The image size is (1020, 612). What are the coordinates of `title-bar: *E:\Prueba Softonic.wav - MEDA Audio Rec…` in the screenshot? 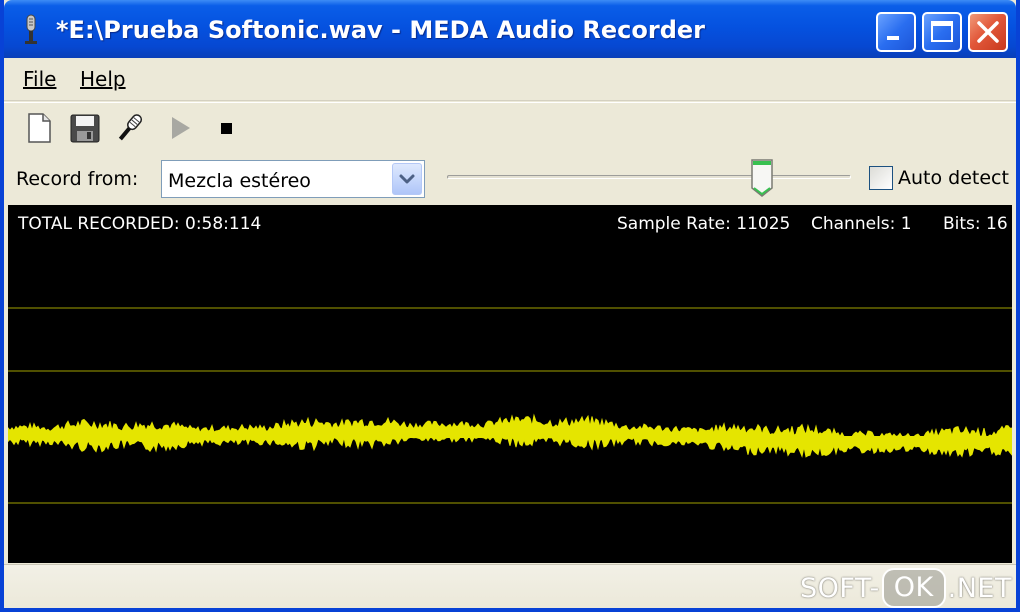 It's located at (510, 29).